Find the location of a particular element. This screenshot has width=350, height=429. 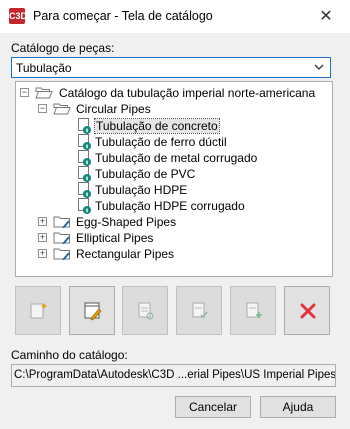

tree-label: Rectangular Pipes is located at coordinates (125, 254).